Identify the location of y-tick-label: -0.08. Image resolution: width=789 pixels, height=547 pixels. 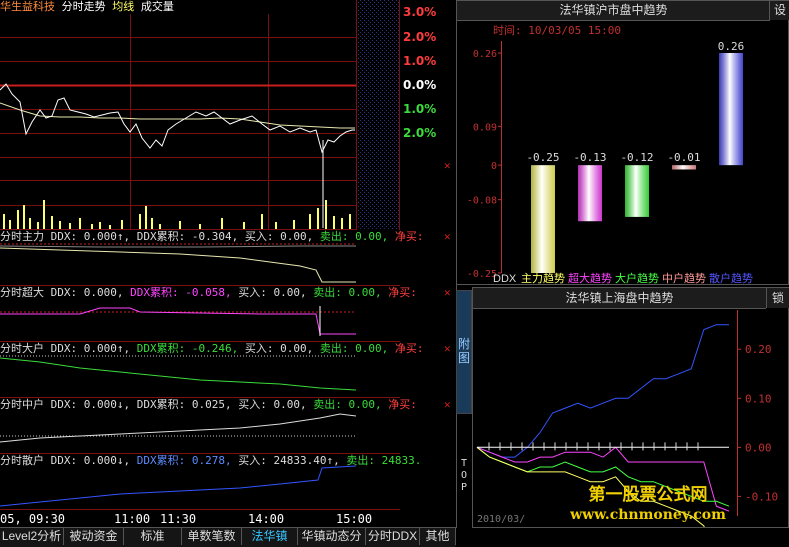
(482, 201).